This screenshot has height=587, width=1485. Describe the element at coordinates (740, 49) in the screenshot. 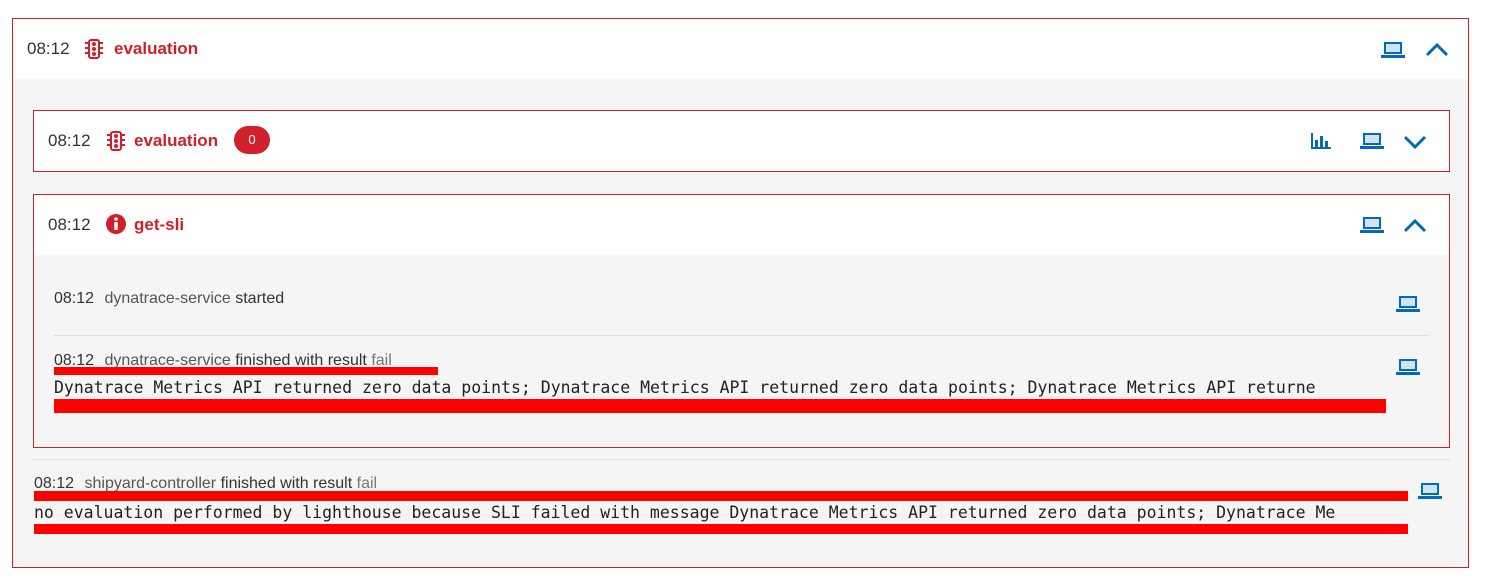

I see `sequence-header: 08:12 evaluation` at that location.